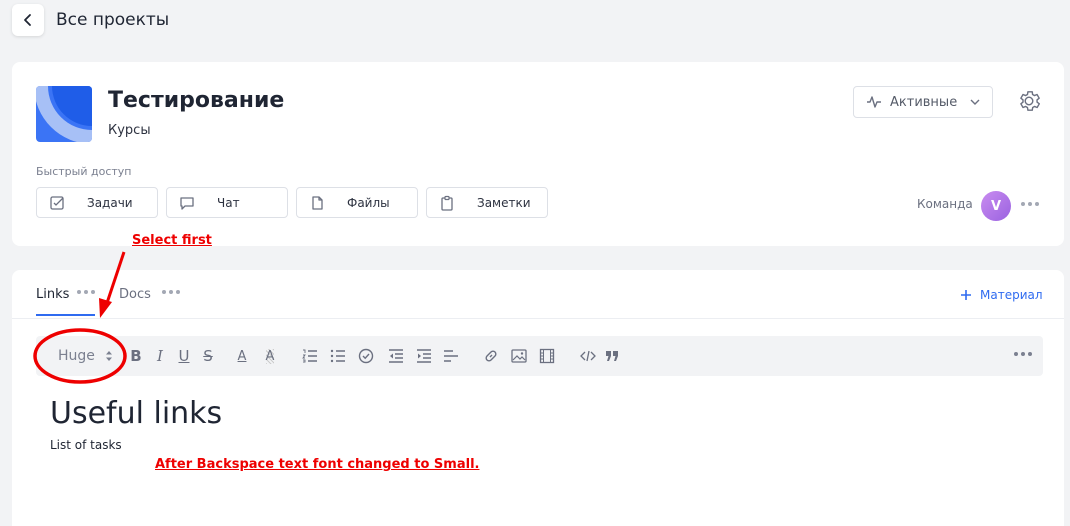  Describe the element at coordinates (57, 203) in the screenshot. I see `checkbox-icon` at that location.